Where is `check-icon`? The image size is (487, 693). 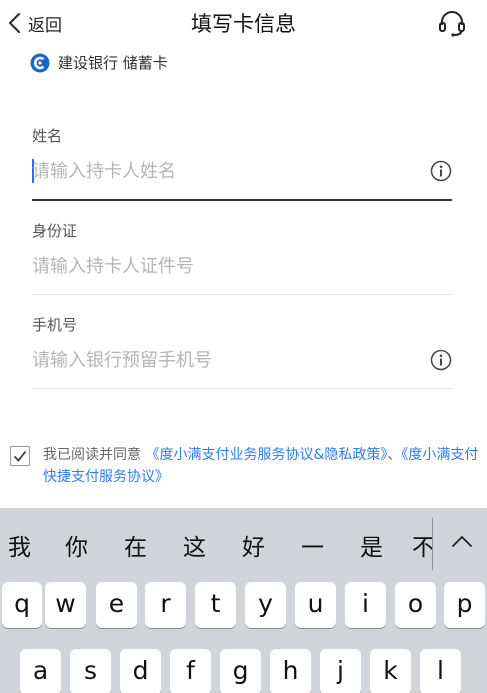 check-icon is located at coordinates (20, 456).